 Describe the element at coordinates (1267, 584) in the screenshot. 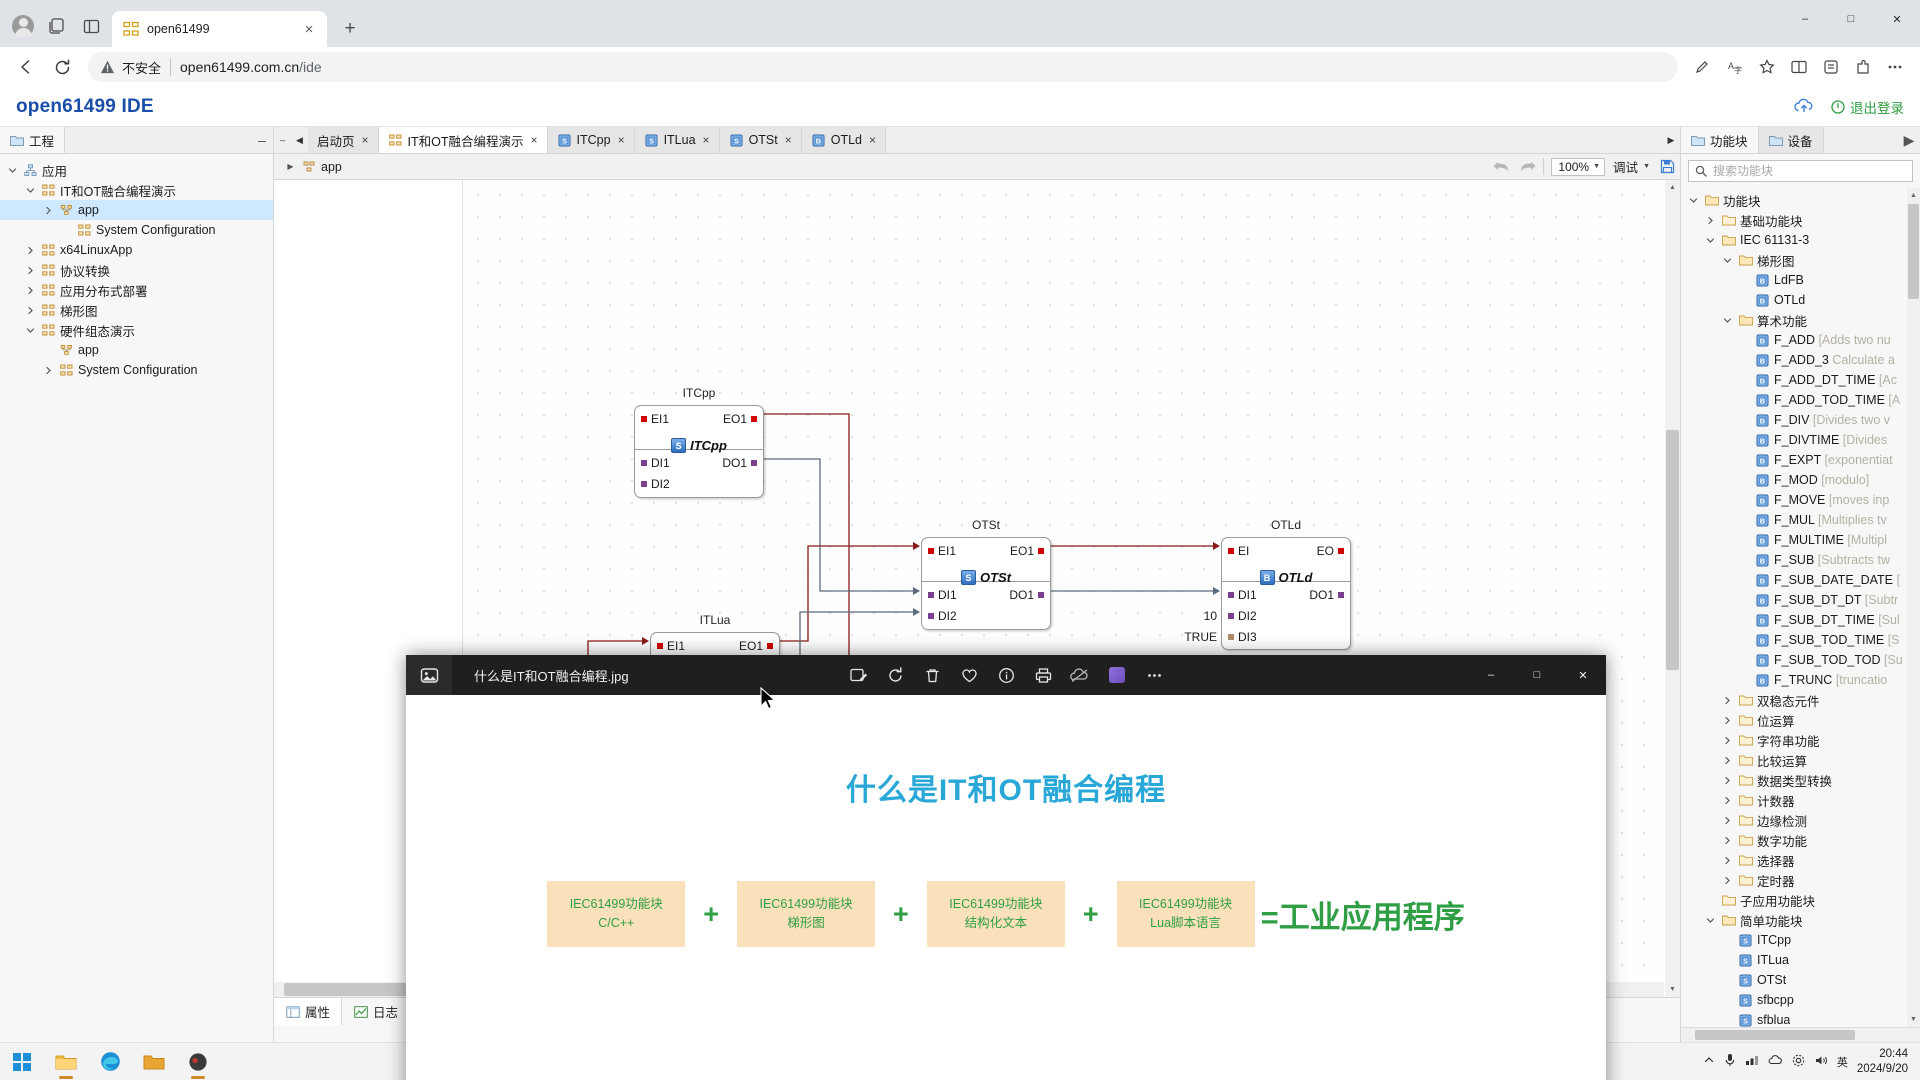

I see `function-block: OTLd EI EO DI1 DI2 DI3 DO1 B OTLd 10 TRUE` at that location.